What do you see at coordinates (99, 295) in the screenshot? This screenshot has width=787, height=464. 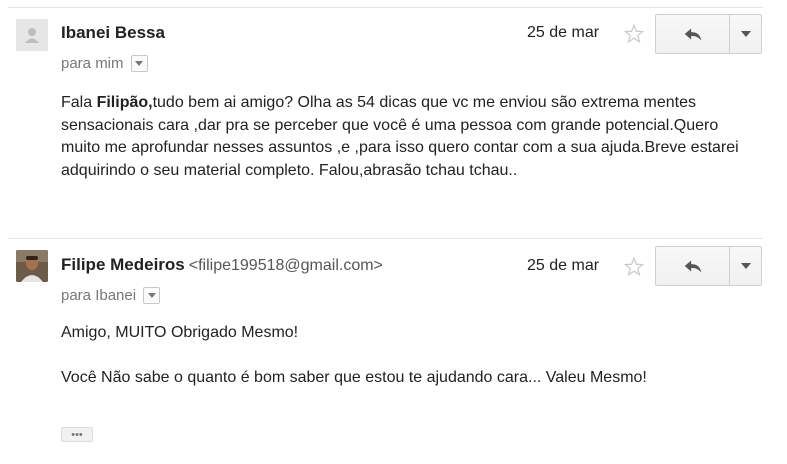 I see `recipient-text: para Ibanei` at bounding box center [99, 295].